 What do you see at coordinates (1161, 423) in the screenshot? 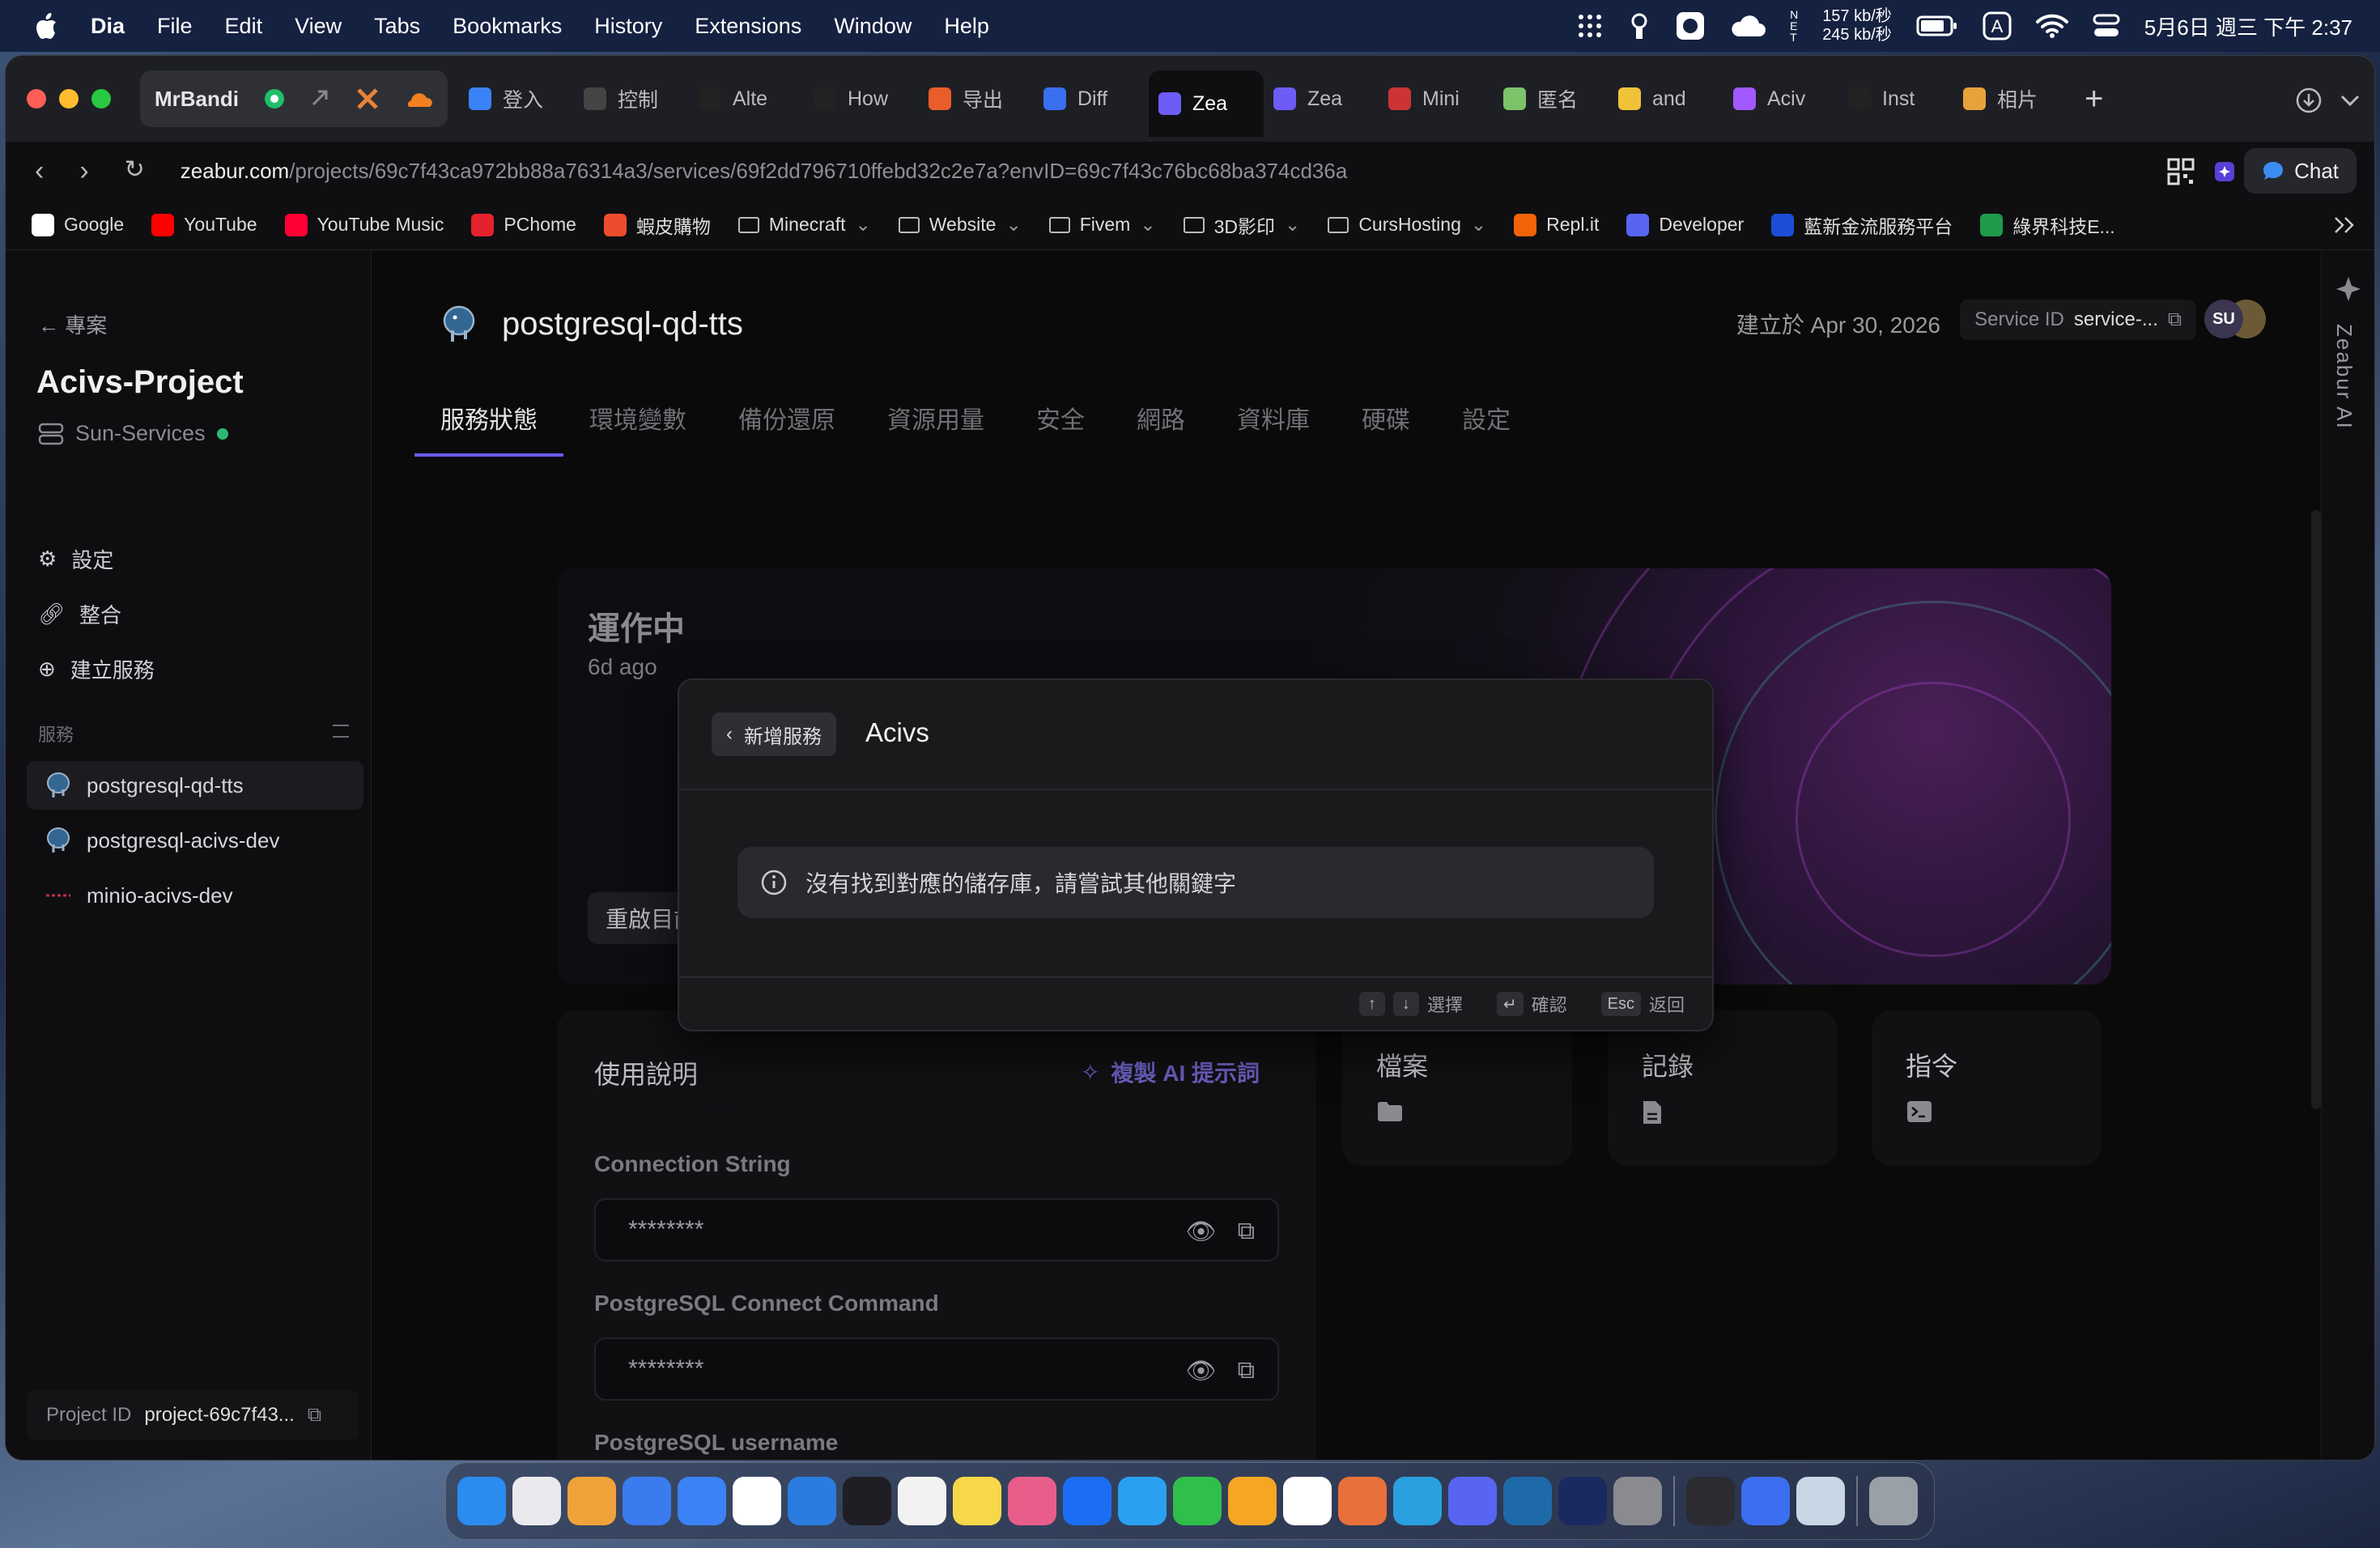
I see `service-tab: 網路` at bounding box center [1161, 423].